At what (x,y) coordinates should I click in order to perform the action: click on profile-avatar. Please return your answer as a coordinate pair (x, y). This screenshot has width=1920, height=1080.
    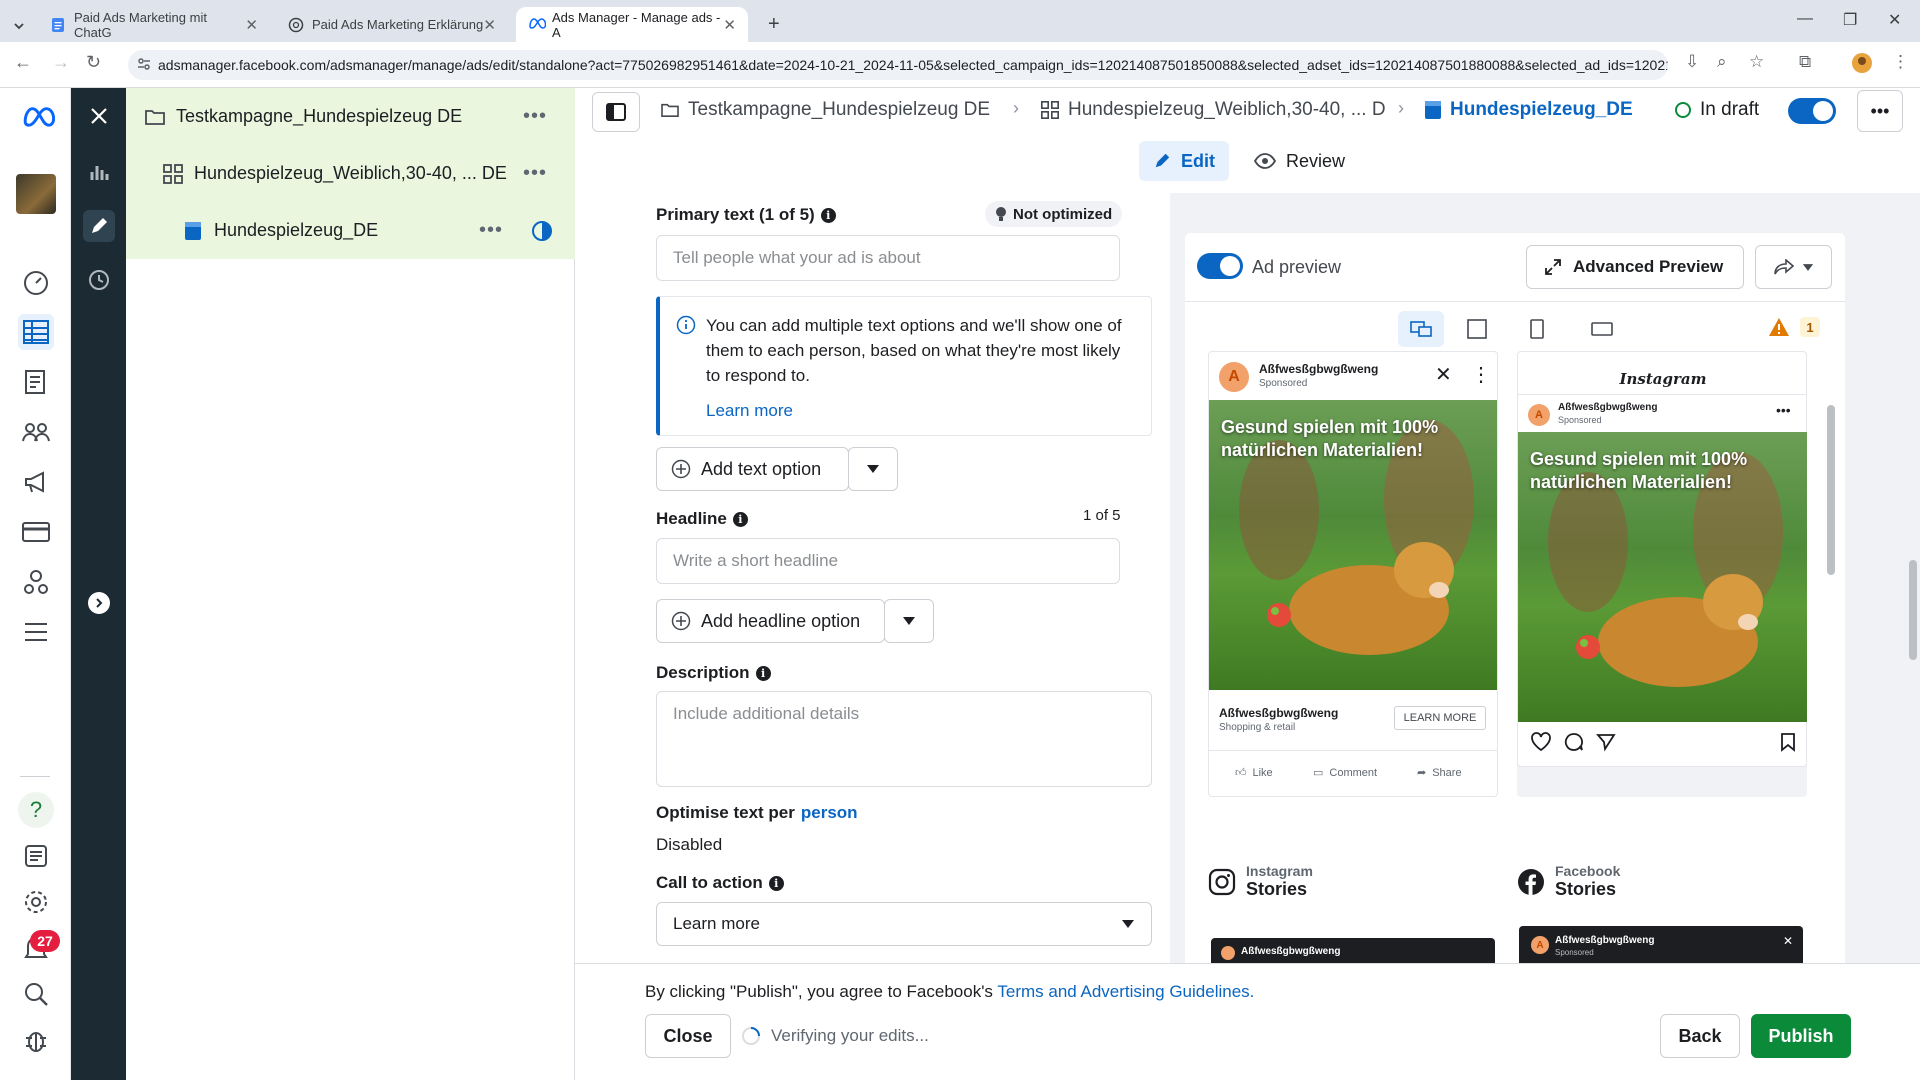
    Looking at the image, I should click on (1862, 63).